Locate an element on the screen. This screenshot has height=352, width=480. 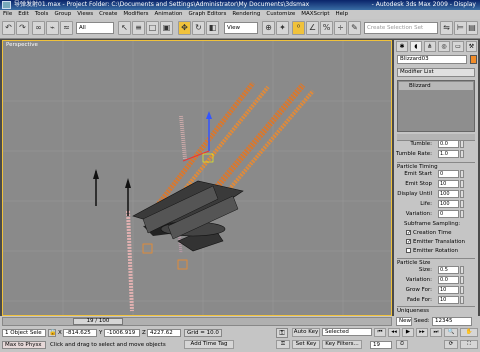
hierarchy-tab-icon: ⋔ is located at coordinates (430, 46).